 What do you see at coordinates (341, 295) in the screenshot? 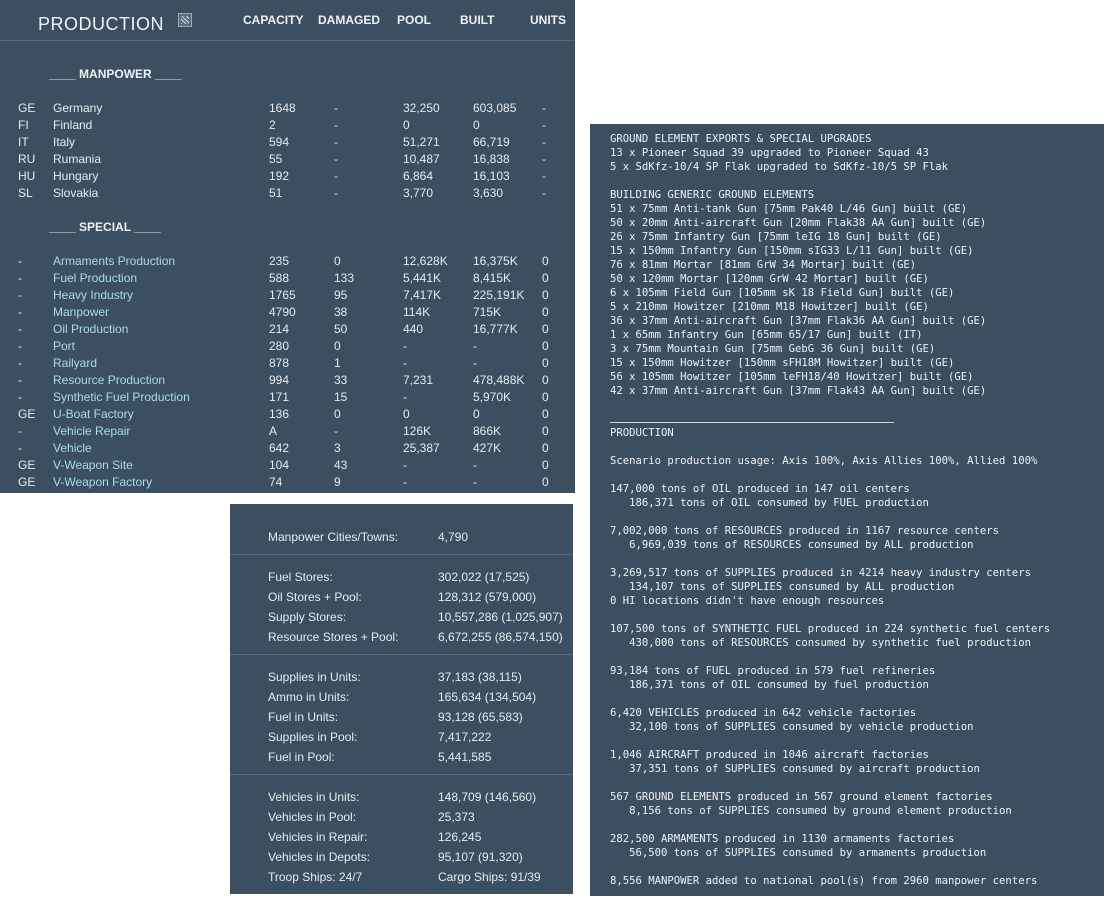
I see `cell-damaged: 95` at bounding box center [341, 295].